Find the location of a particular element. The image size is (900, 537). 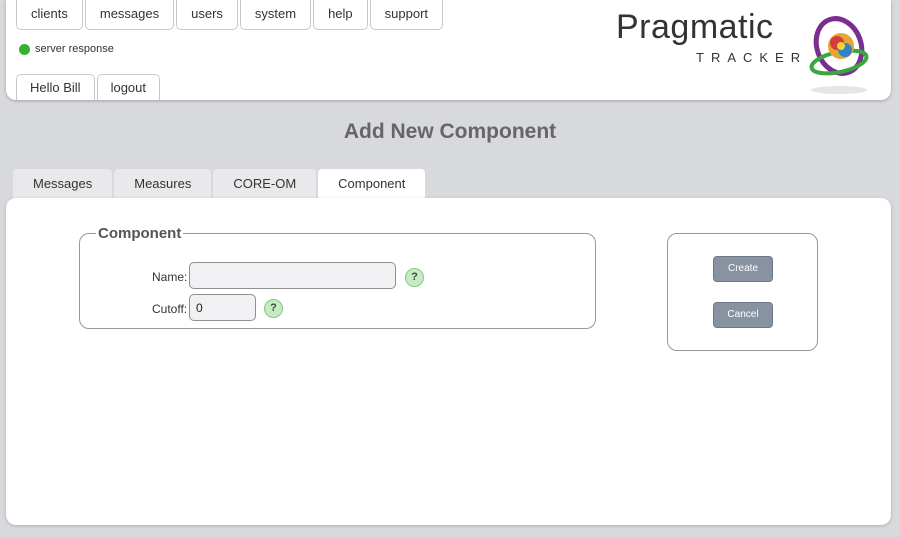

server-status: server response is located at coordinates (66, 49).